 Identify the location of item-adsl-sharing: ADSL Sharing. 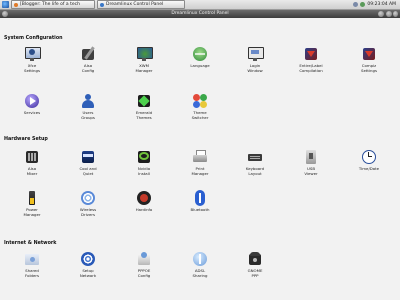
(200, 264).